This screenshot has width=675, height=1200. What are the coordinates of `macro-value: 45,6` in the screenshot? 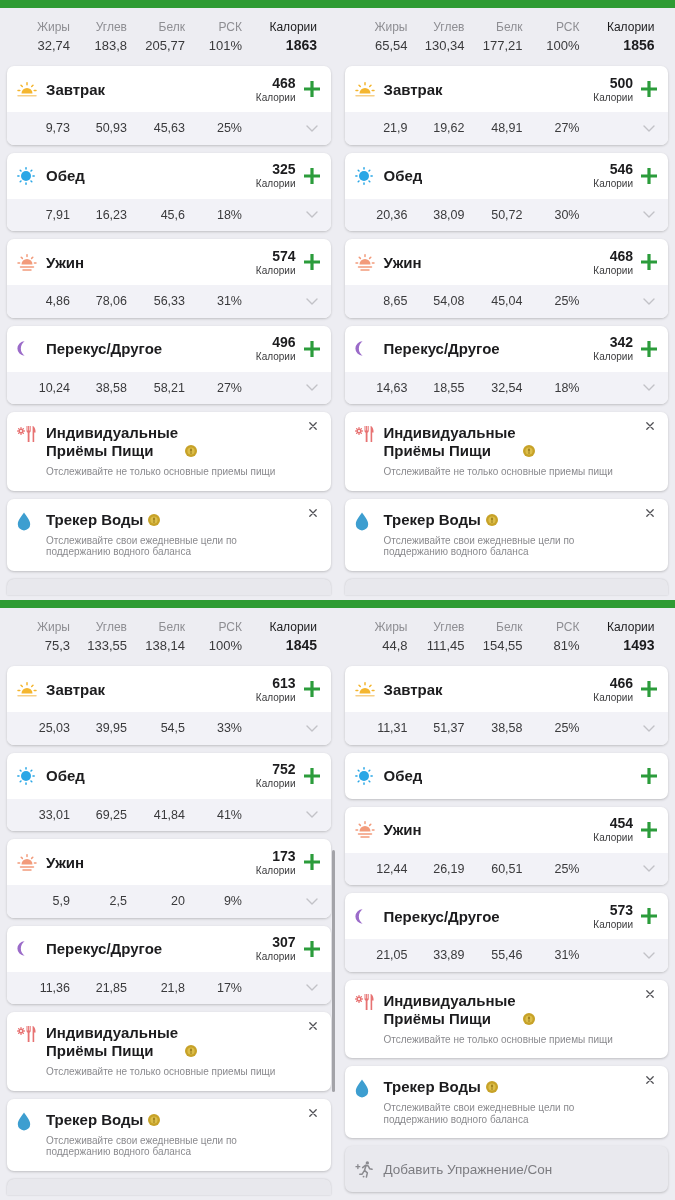 It's located at (172, 214).